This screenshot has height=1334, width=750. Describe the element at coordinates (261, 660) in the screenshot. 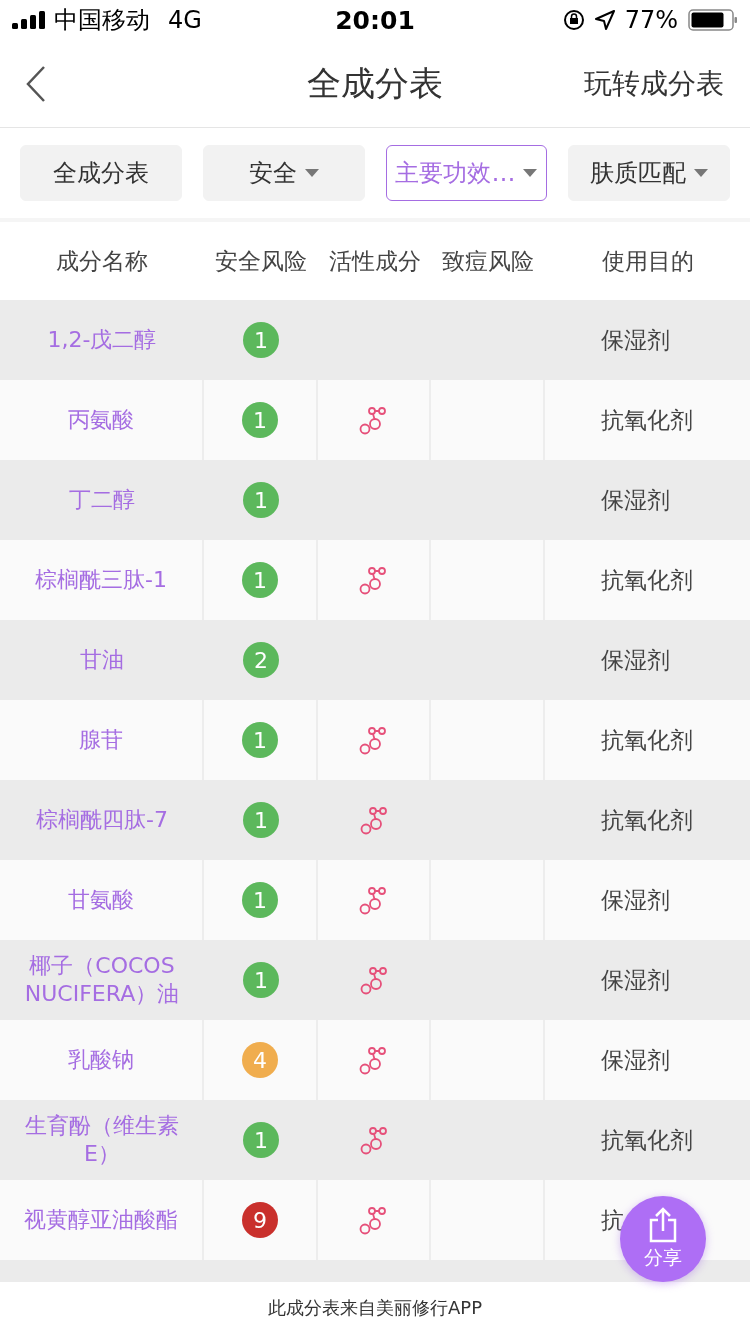

I see `risk-badge: 2` at that location.